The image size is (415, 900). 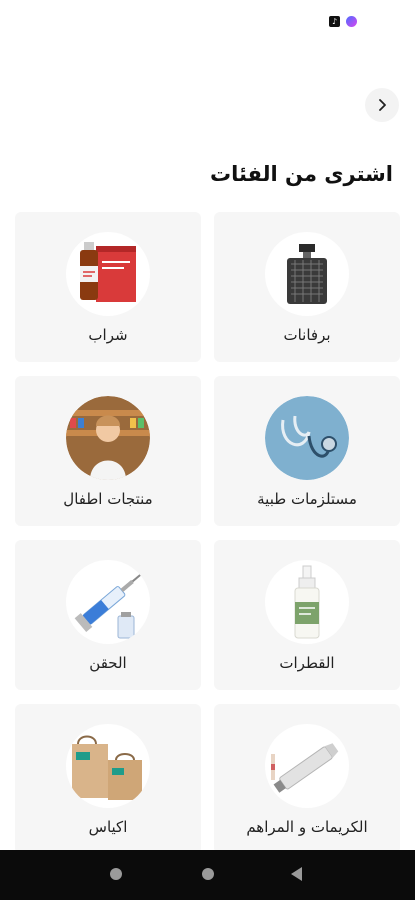 I want to click on category-label: برفانات, so click(x=307, y=335).